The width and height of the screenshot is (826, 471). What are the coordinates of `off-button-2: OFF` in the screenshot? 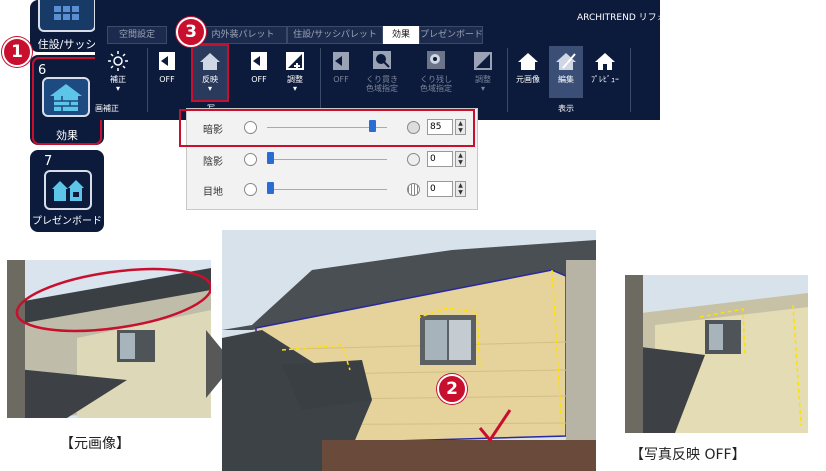 It's located at (259, 72).